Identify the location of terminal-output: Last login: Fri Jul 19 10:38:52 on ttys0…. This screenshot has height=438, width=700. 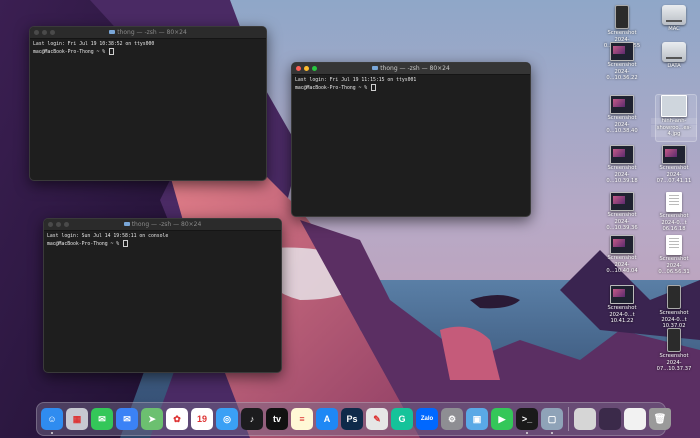
(148, 49).